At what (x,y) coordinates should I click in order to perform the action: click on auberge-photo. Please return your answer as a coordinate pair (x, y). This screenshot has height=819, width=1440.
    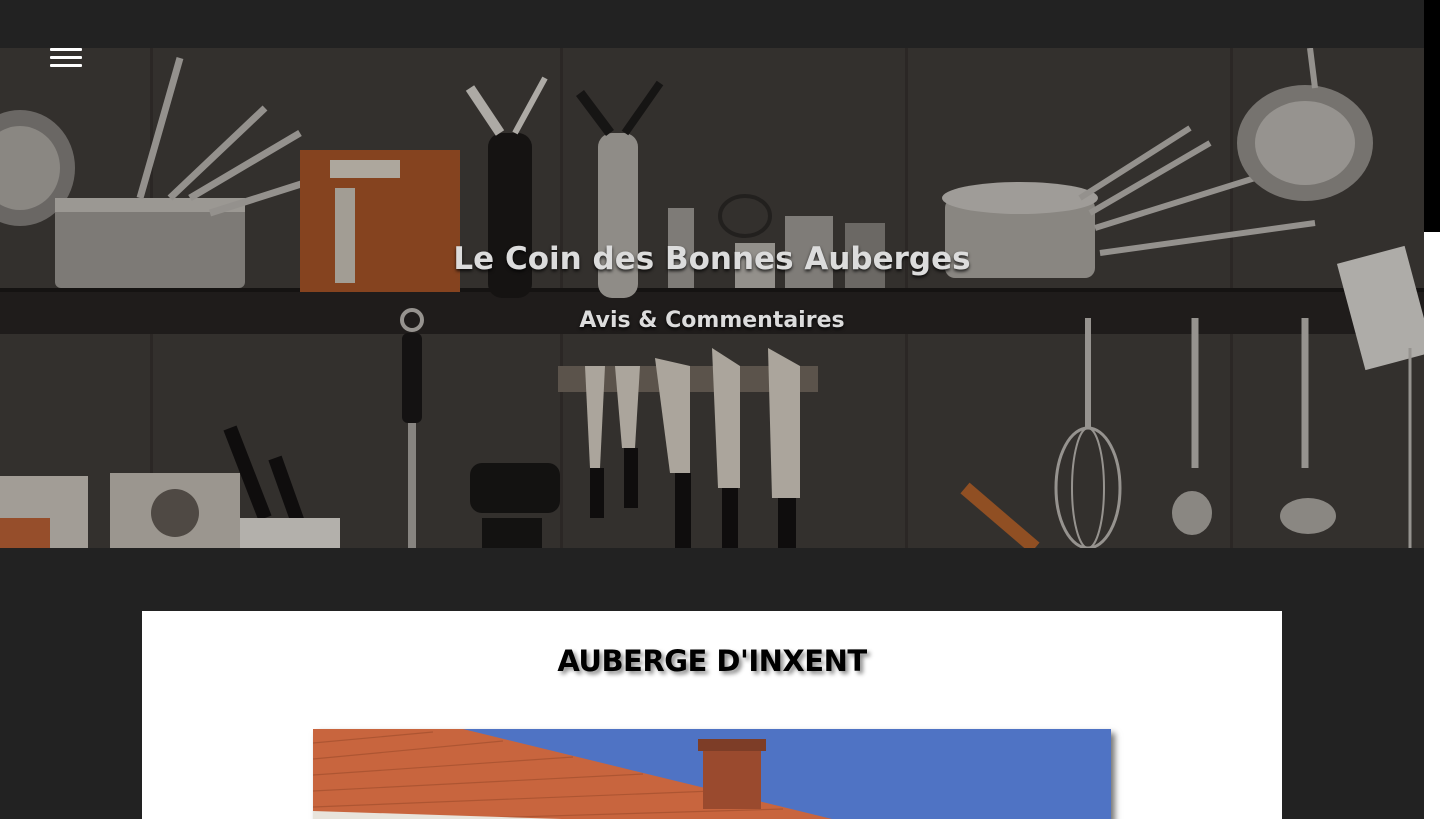
    Looking at the image, I should click on (712, 774).